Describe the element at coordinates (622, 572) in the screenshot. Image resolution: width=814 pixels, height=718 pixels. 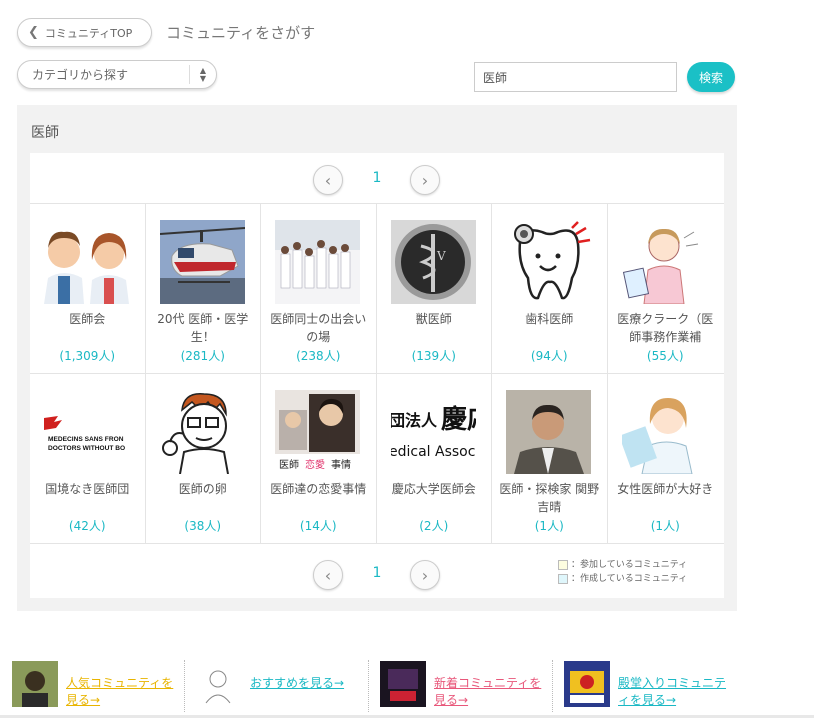
I see `legend: ：参加しているコミュニティ ：作成しているコミュニティ` at that location.